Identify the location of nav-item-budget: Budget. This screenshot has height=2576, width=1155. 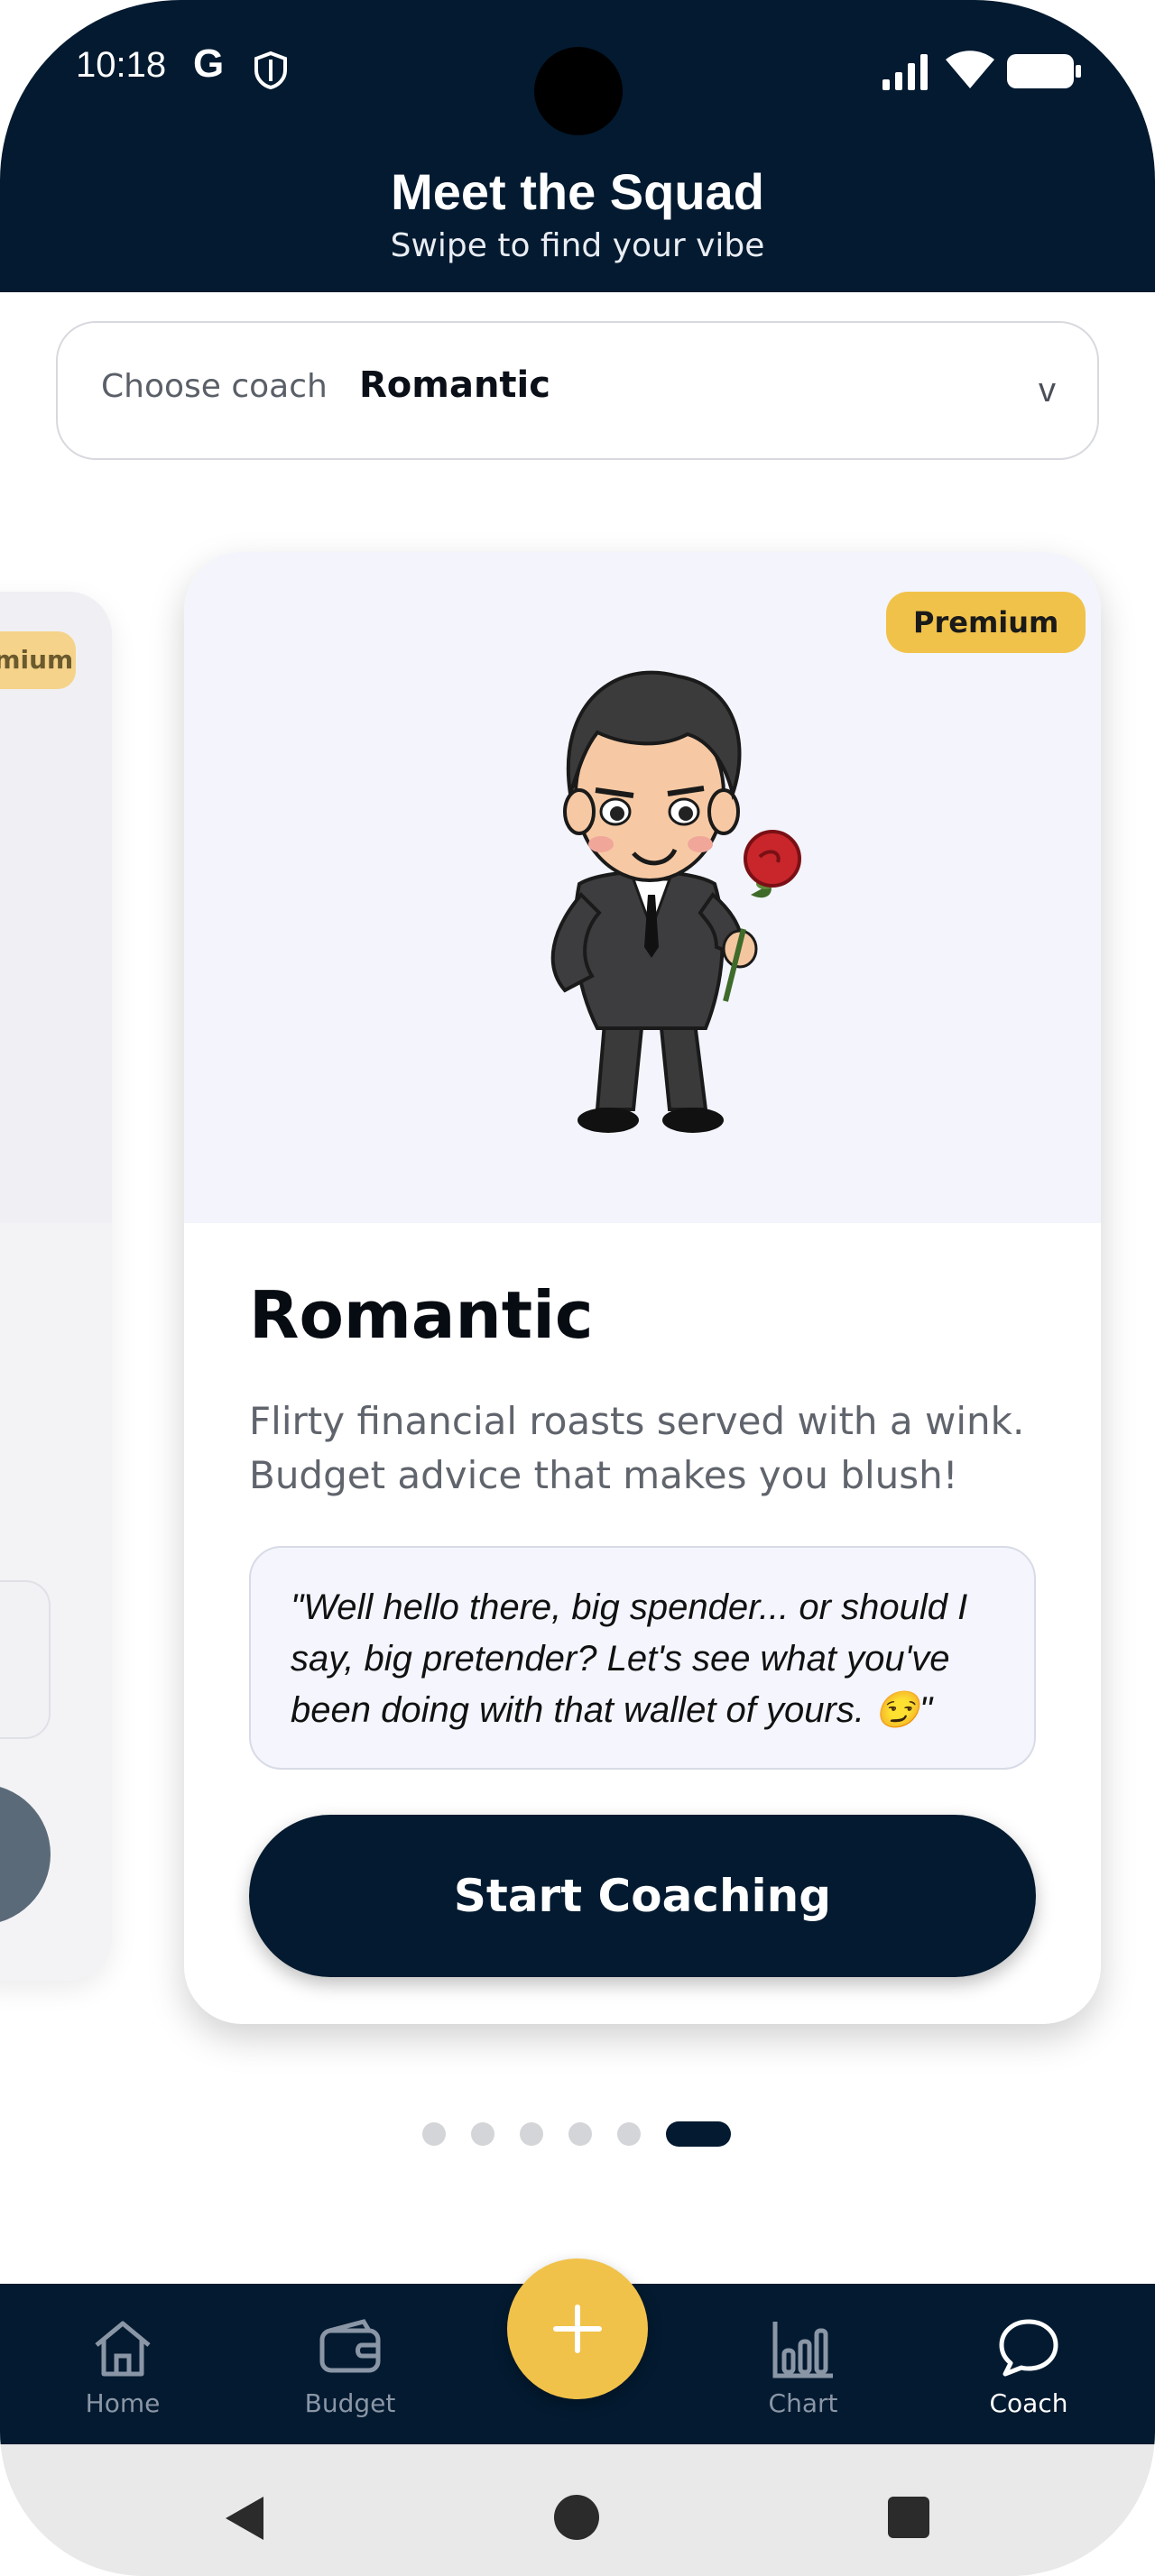
(350, 2364).